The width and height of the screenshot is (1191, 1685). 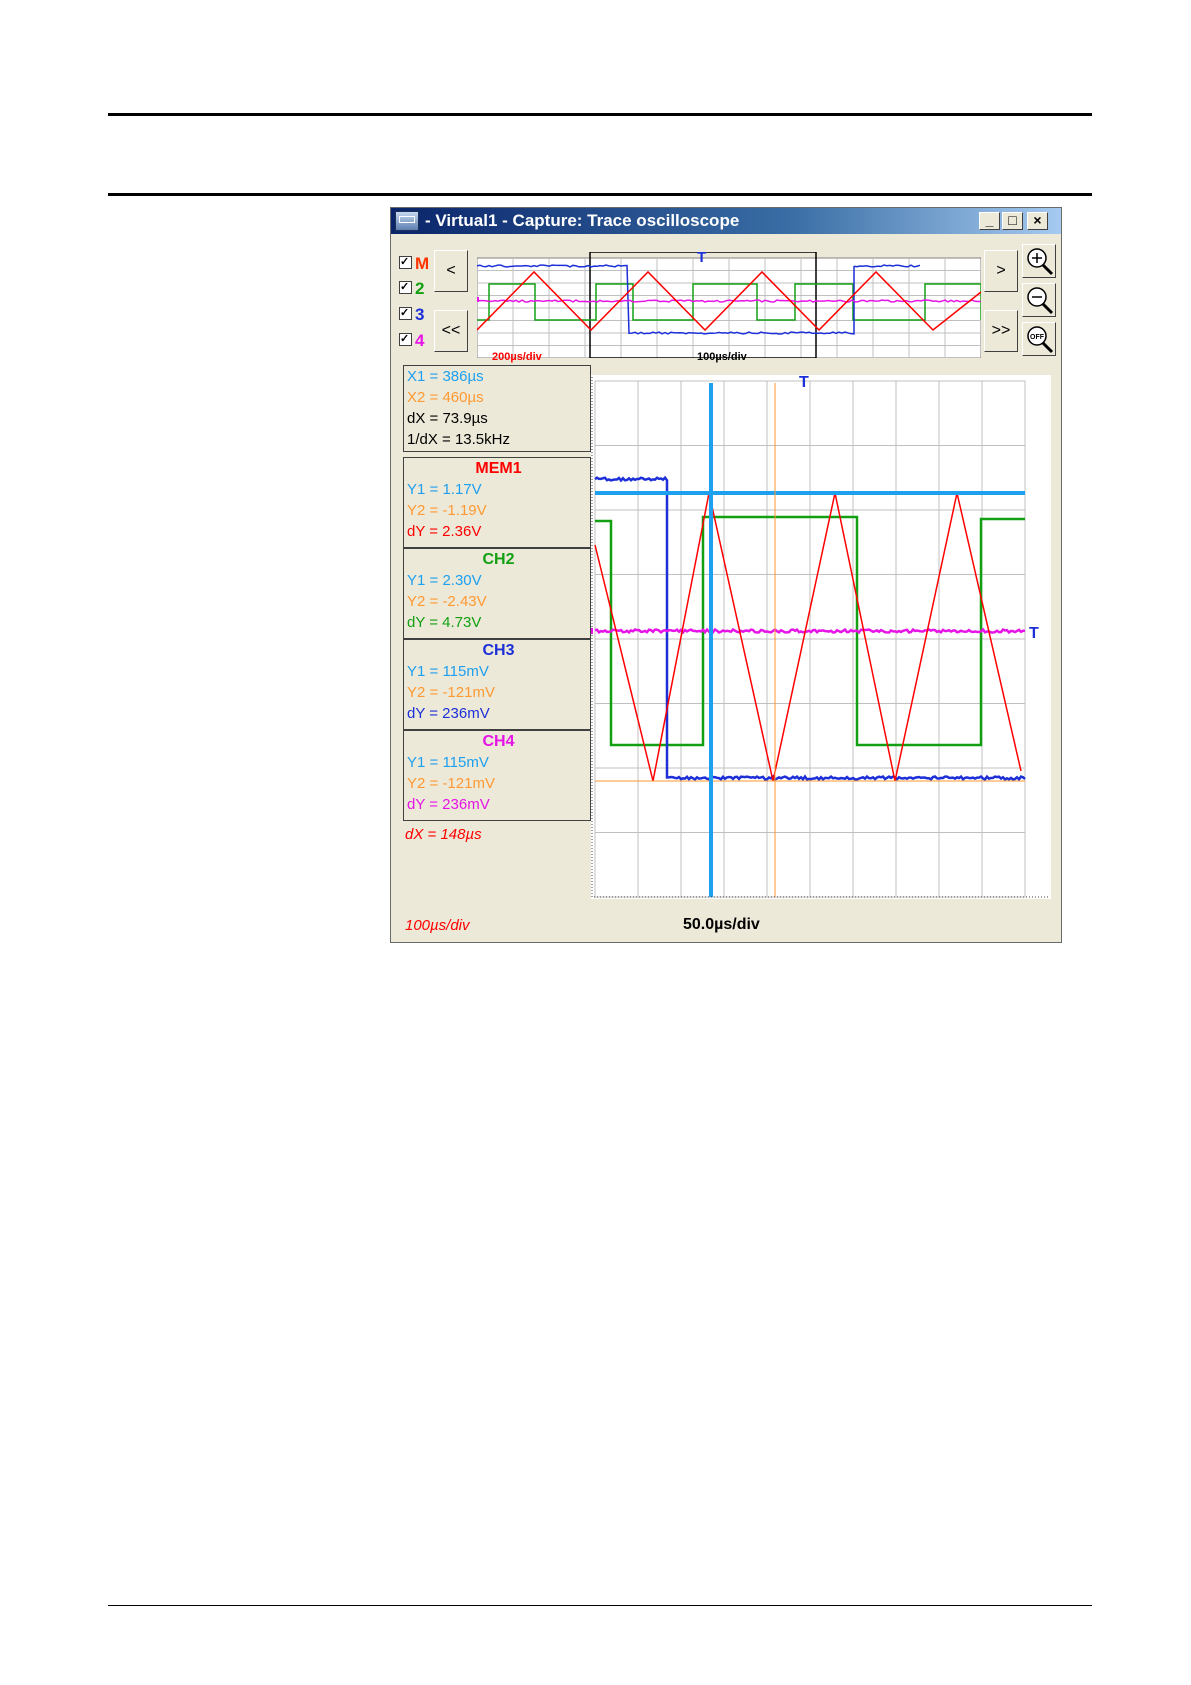 I want to click on mem-dx-label: dX = 148µs, so click(x=443, y=834).